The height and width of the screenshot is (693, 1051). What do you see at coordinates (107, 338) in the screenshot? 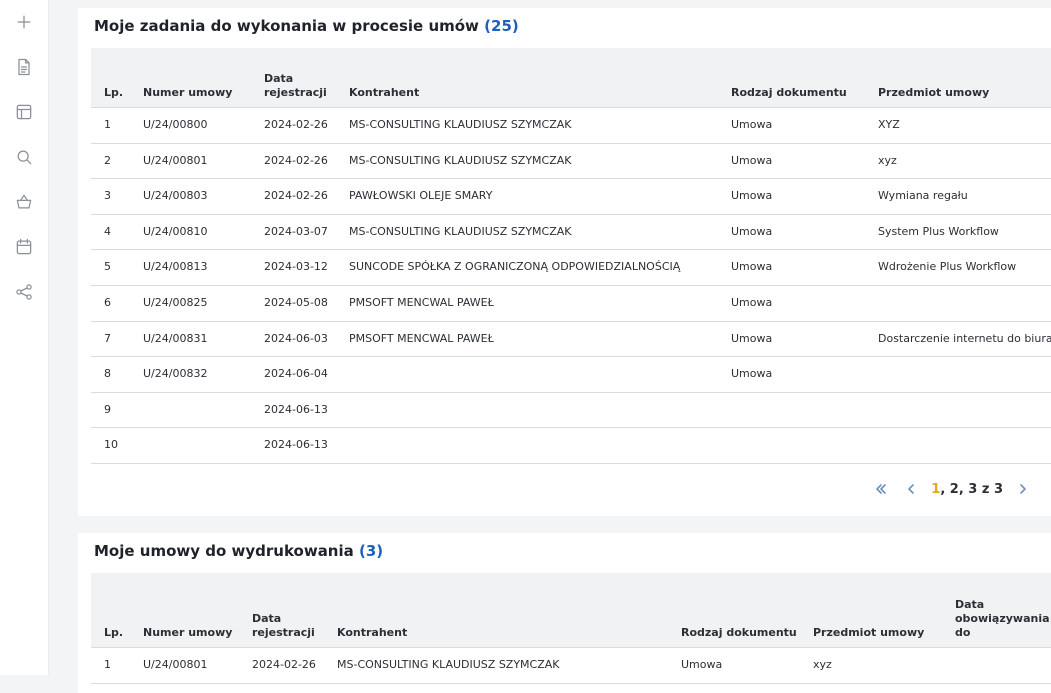
I see `cell-lp: 7` at bounding box center [107, 338].